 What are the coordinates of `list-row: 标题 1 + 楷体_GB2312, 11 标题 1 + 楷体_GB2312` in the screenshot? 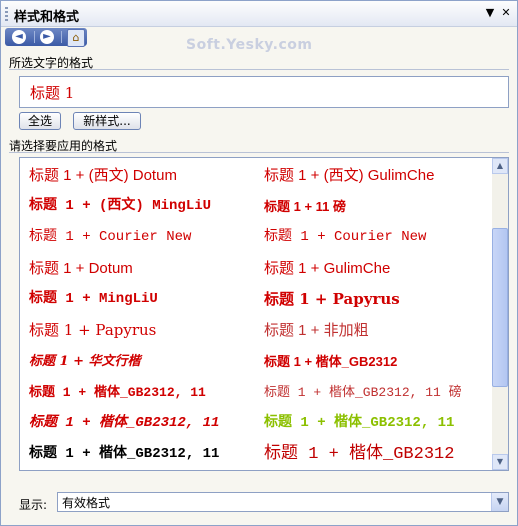 It's located at (256, 454).